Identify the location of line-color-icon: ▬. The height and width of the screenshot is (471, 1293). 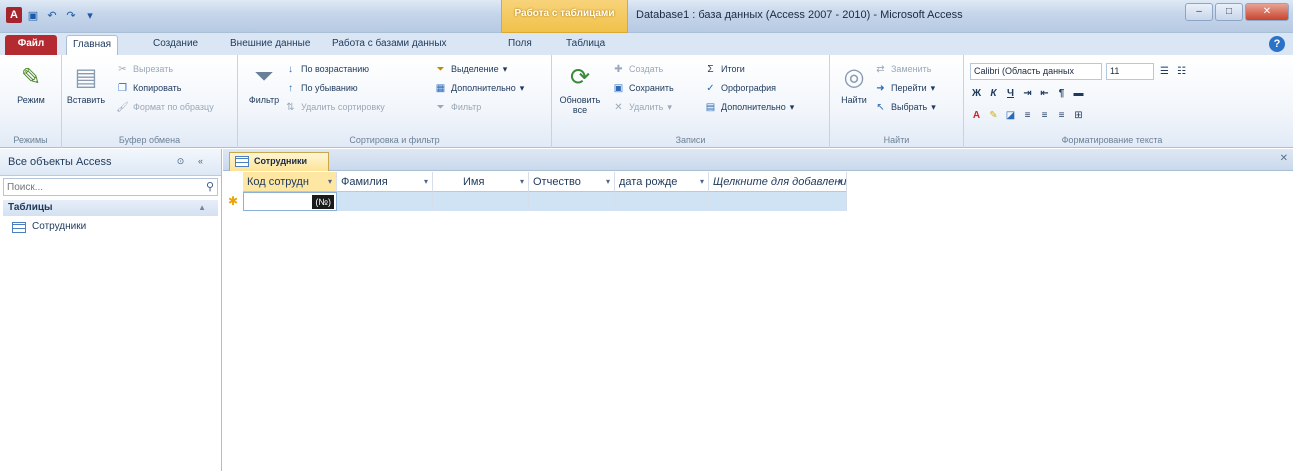
(1078, 93).